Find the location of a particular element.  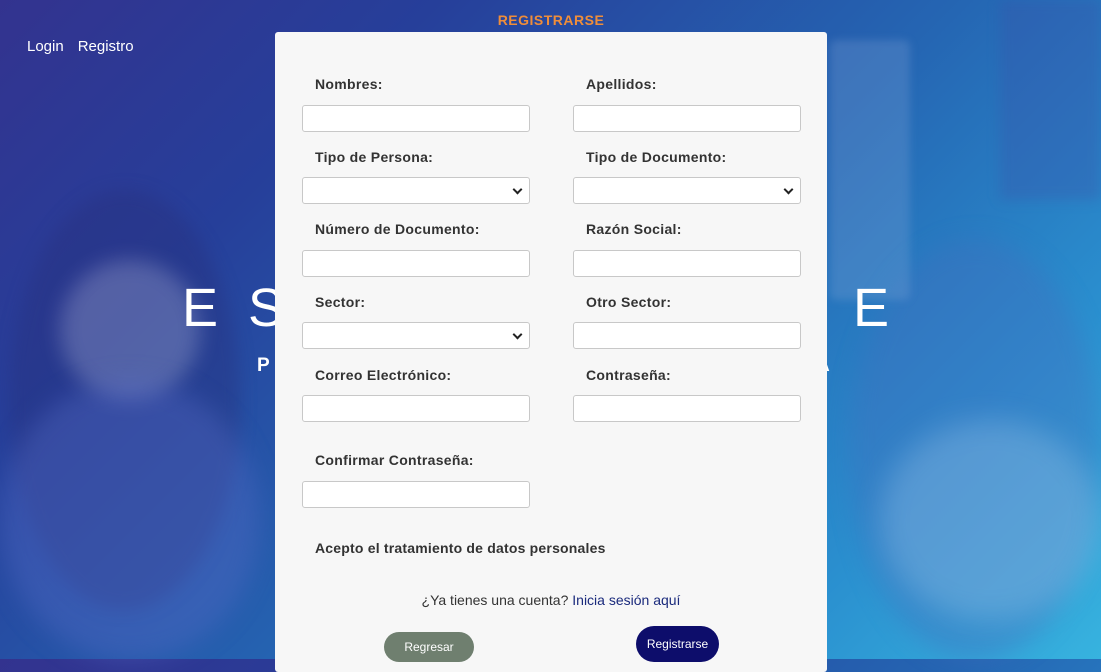

apellidos-input is located at coordinates (687, 118).